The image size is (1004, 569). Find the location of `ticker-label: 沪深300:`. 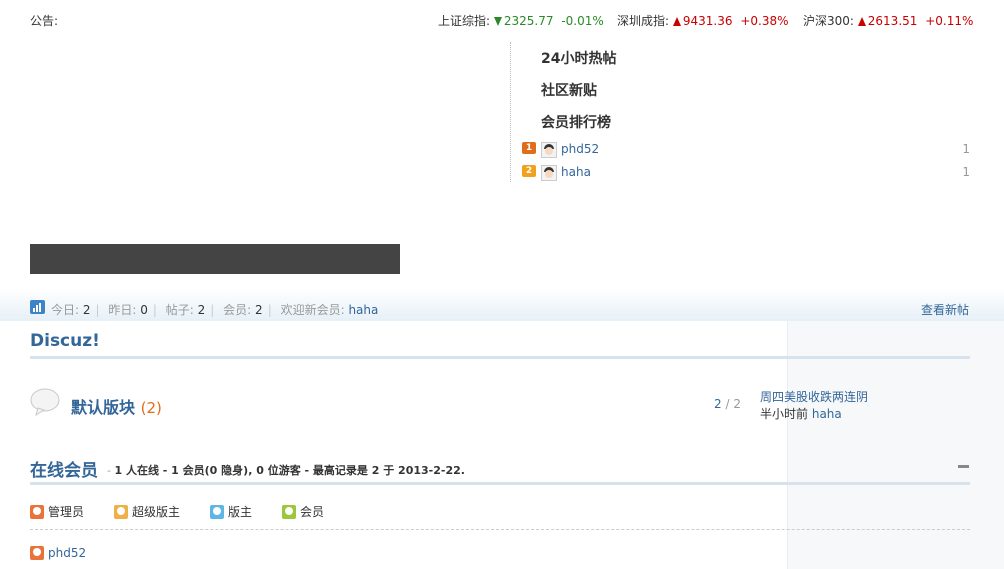

ticker-label: 沪深300: is located at coordinates (828, 21).